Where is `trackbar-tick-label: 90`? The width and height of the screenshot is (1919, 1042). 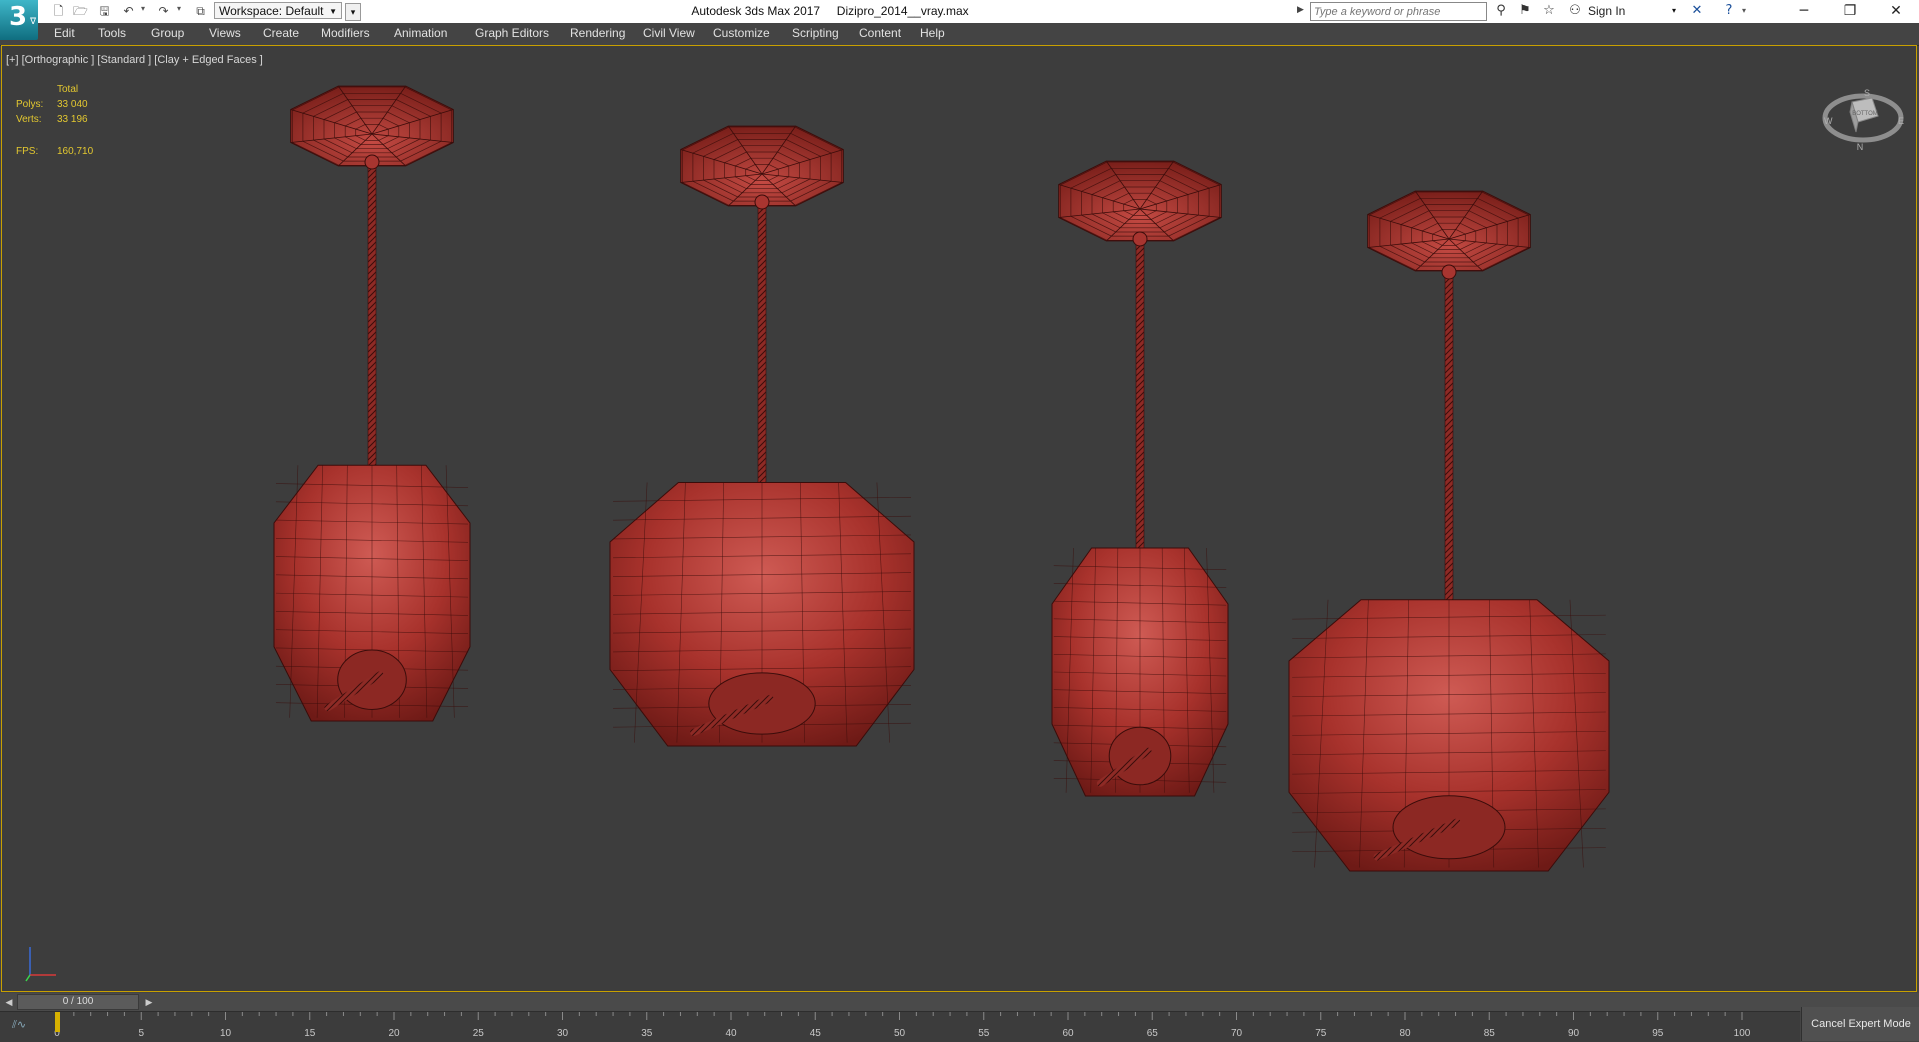
trackbar-tick-label: 90 is located at coordinates (1574, 1033).